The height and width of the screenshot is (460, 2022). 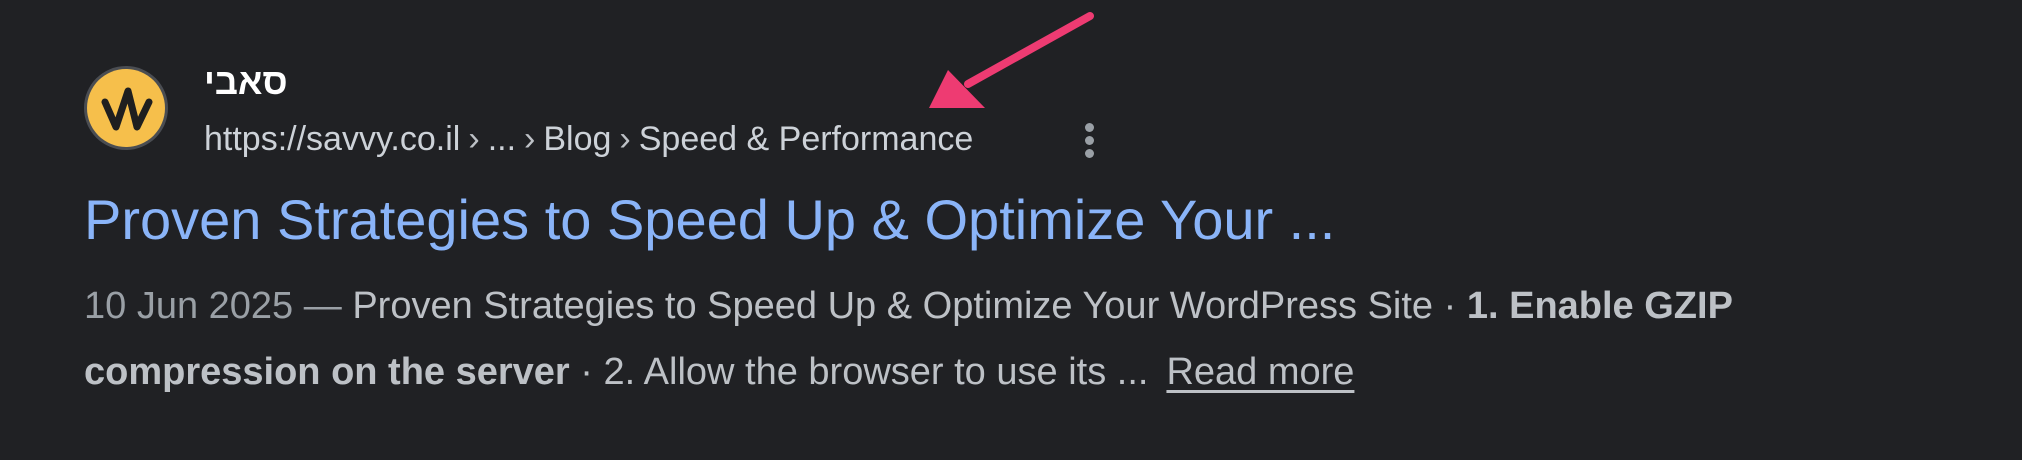 What do you see at coordinates (806, 139) in the screenshot?
I see `breadcrumb-item-speed-performance: Speed & Performance` at bounding box center [806, 139].